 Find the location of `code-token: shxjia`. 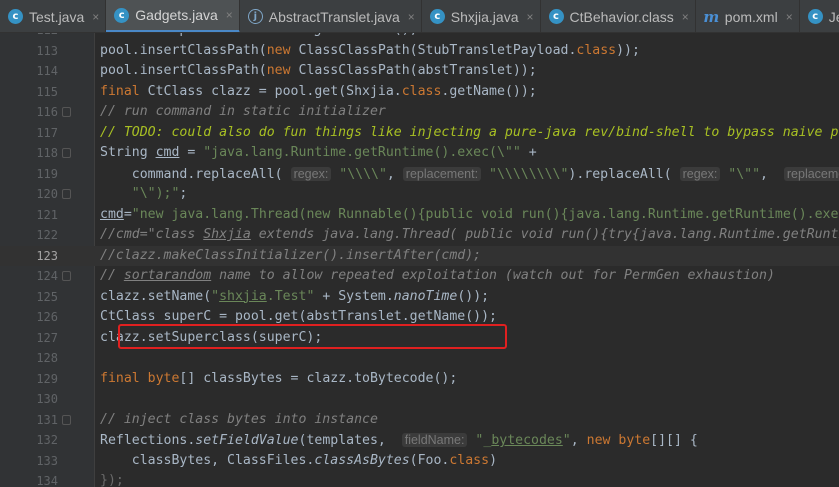

code-token: shxjia is located at coordinates (243, 296).